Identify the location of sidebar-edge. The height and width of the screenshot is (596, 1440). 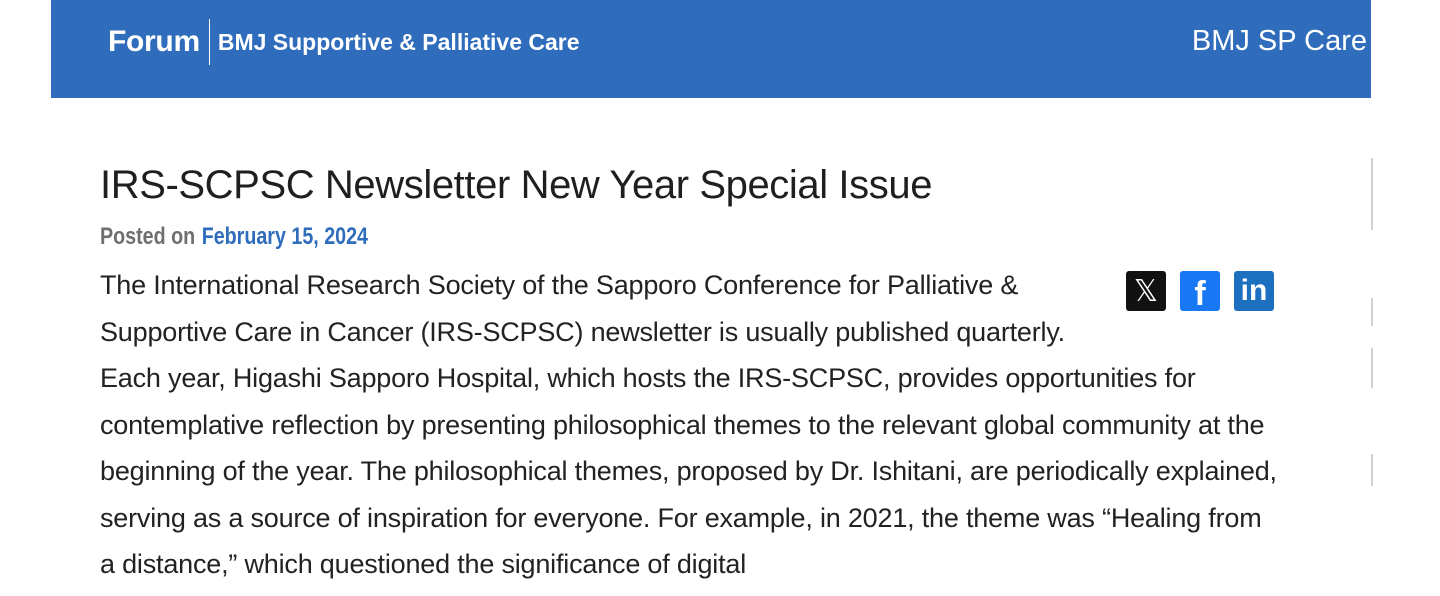
(1405, 347).